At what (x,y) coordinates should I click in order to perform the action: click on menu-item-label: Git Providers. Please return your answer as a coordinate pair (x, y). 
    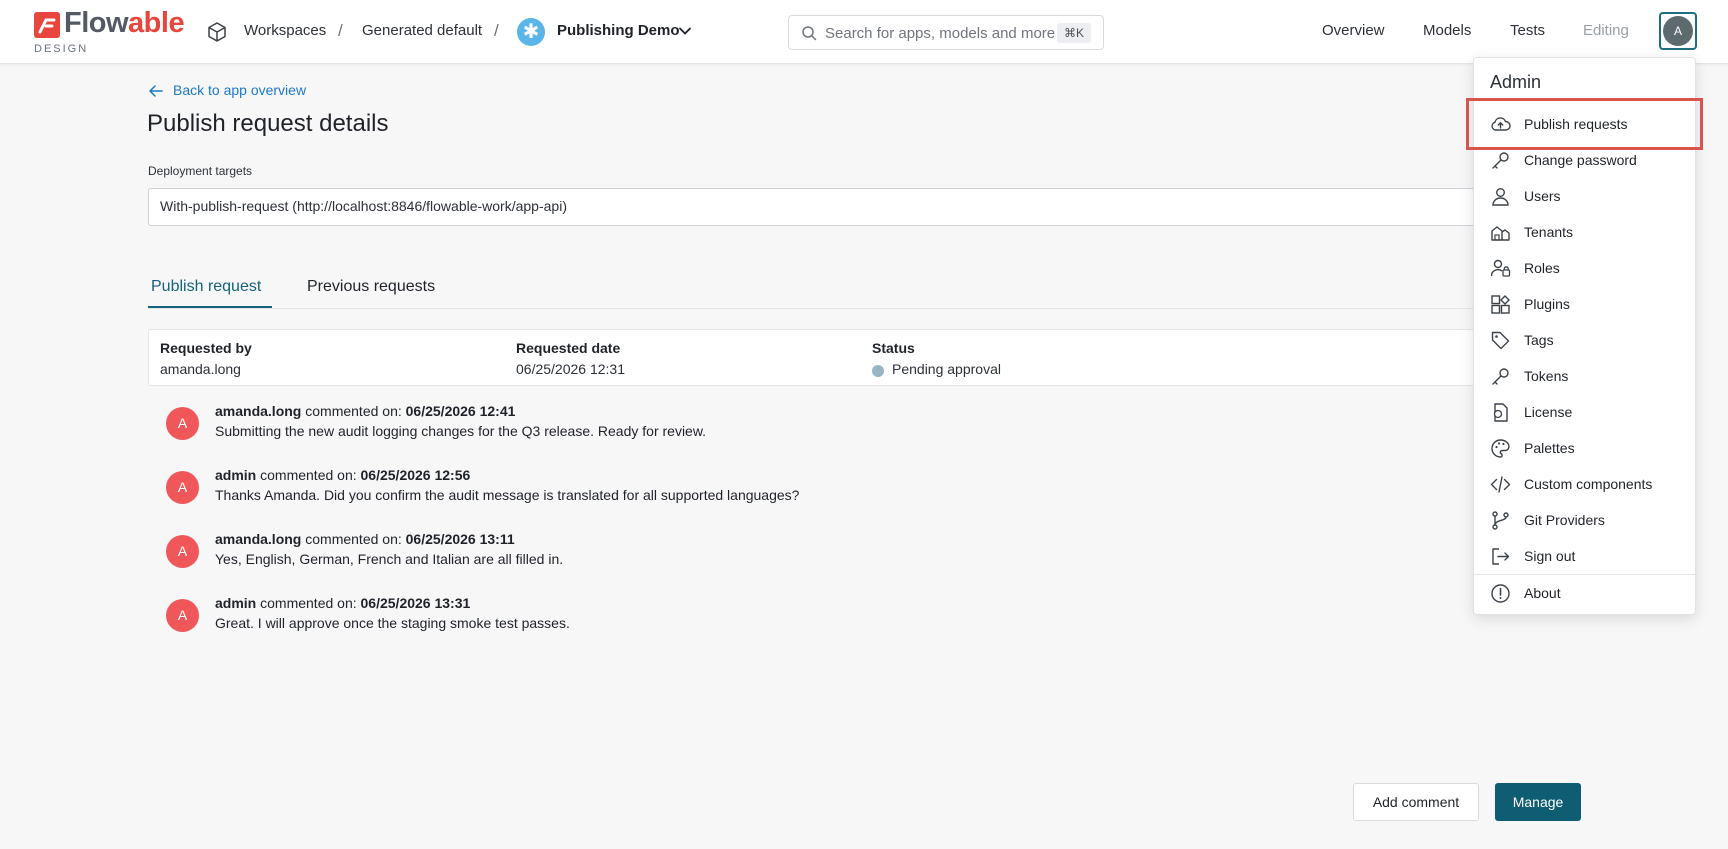
    Looking at the image, I should click on (1564, 520).